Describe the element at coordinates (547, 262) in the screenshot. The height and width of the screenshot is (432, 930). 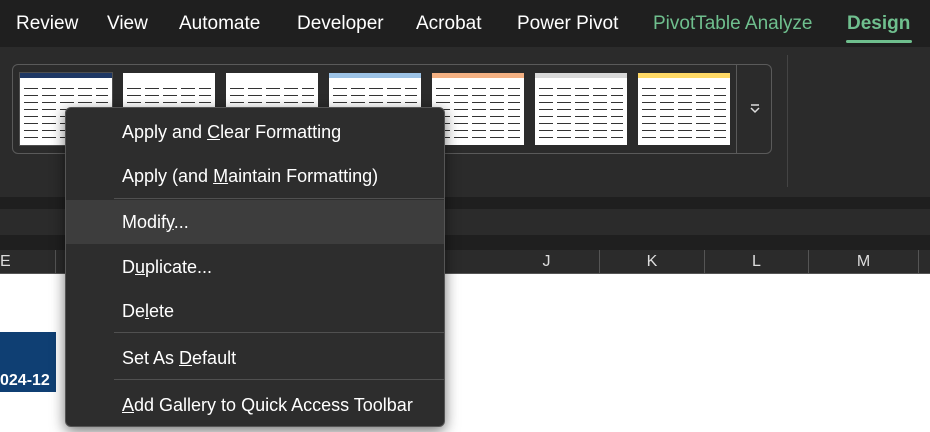
I see `column-header-j: J` at that location.